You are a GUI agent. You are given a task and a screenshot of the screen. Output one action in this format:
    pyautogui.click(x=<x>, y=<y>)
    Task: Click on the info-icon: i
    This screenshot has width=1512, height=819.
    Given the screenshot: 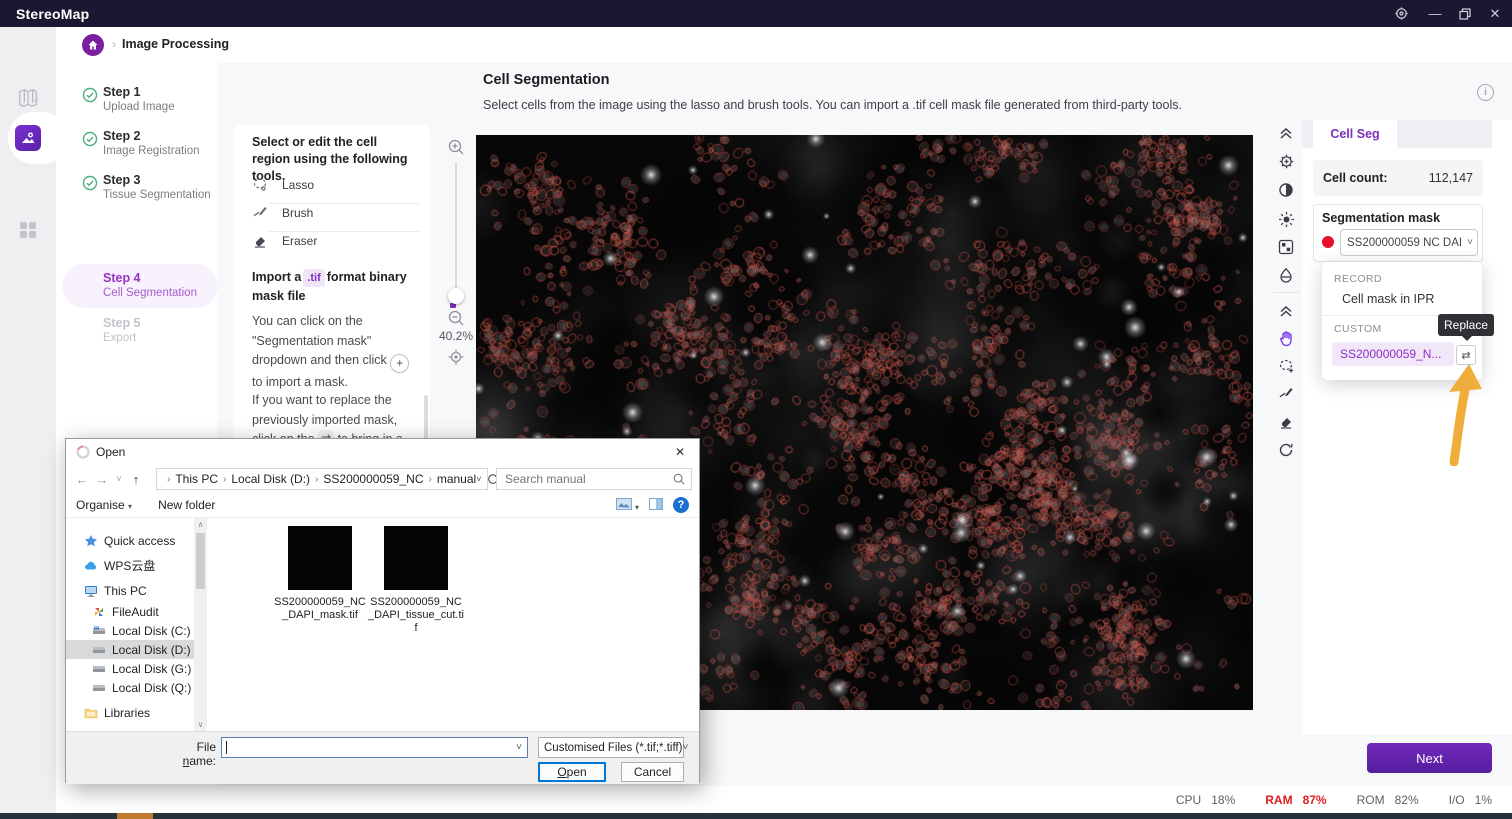 What is the action you would take?
    pyautogui.click(x=1485, y=92)
    